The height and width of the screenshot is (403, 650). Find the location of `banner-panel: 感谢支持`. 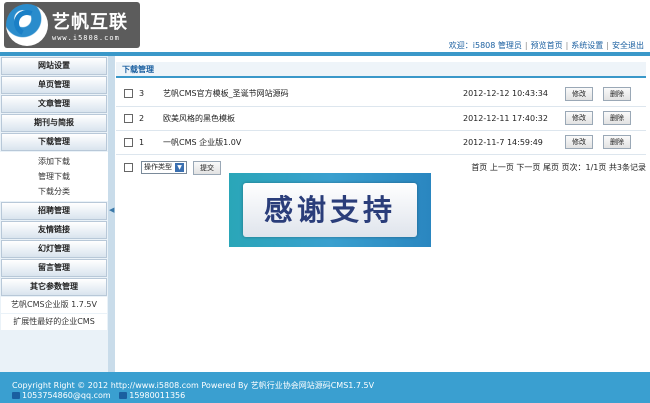

banner-panel: 感谢支持 is located at coordinates (330, 210).